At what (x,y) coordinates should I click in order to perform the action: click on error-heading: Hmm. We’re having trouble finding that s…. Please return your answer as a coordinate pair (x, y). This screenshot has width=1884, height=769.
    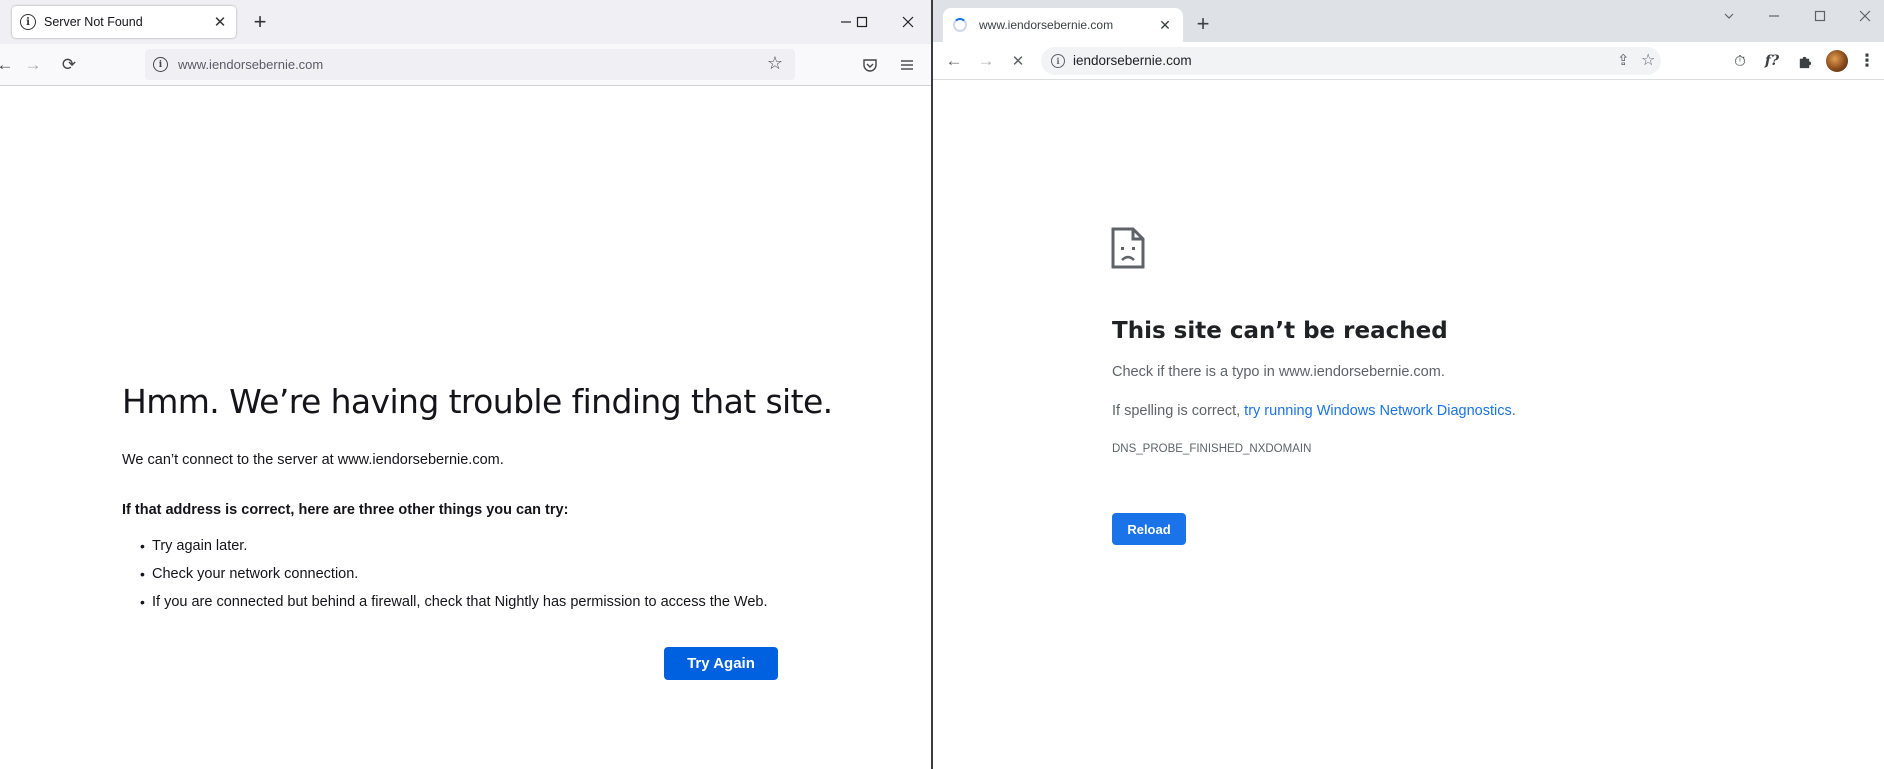
    Looking at the image, I should click on (477, 401).